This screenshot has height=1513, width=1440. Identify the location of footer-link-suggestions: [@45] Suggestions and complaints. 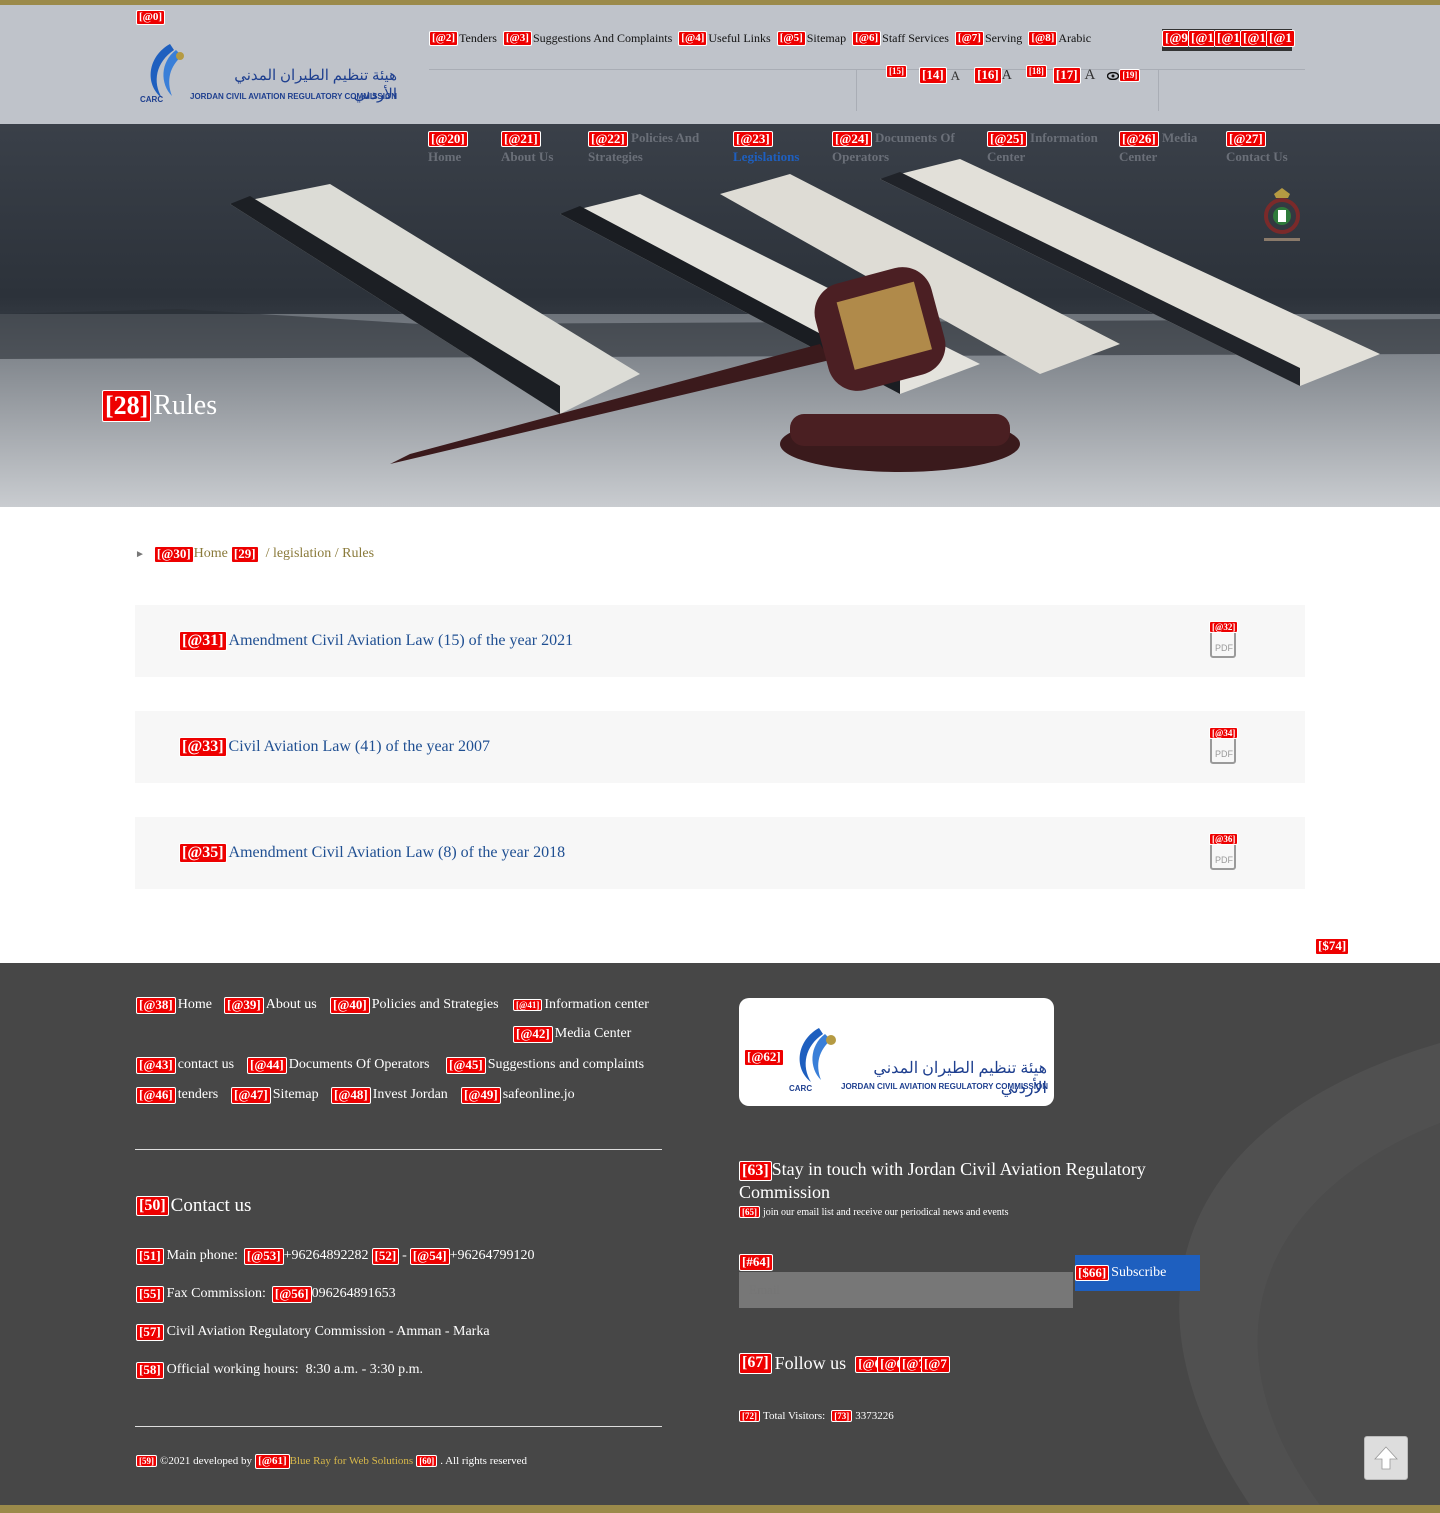
(545, 1065).